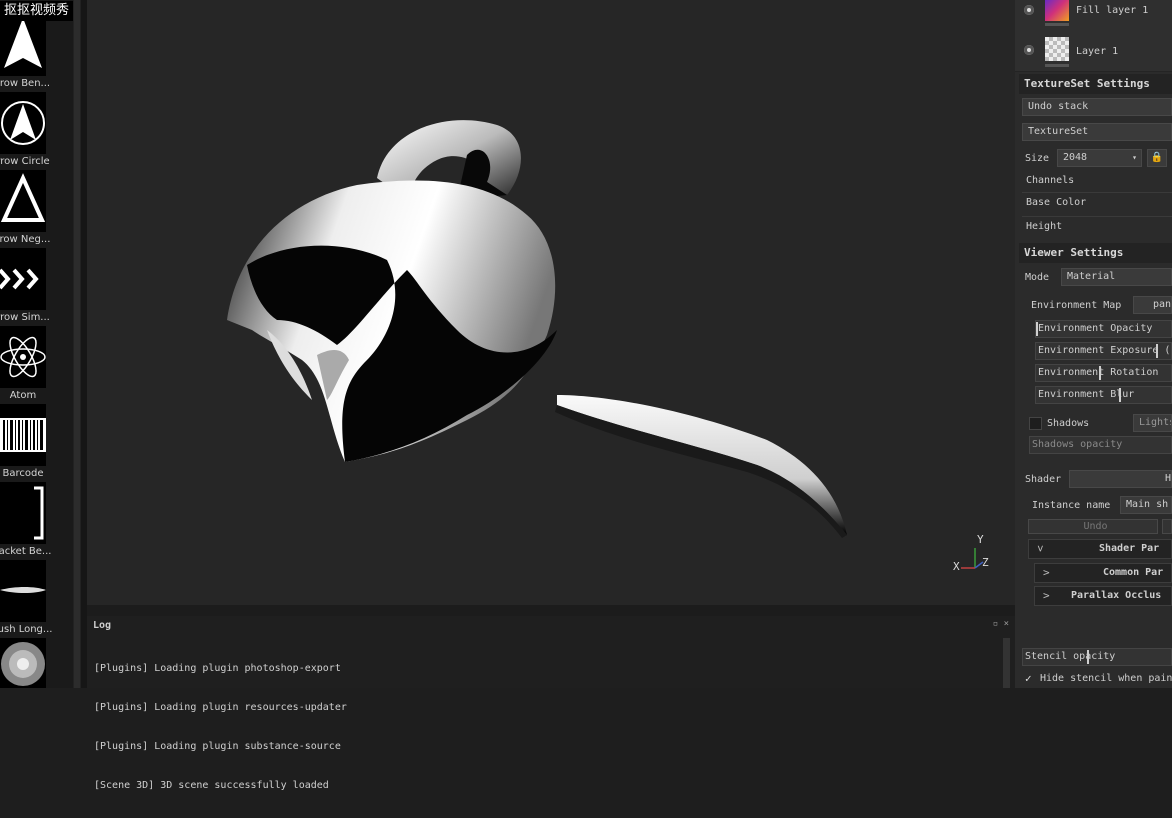 The height and width of the screenshot is (818, 1172). What do you see at coordinates (25, 161) in the screenshot?
I see `shelf-item-label: rrow Circle` at bounding box center [25, 161].